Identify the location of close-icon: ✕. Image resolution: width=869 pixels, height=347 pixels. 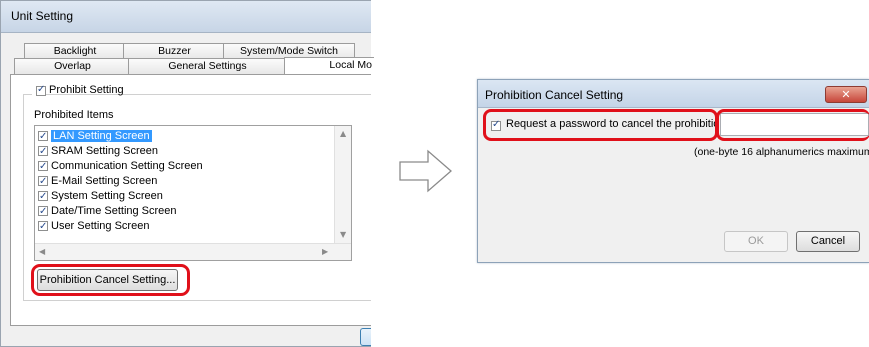
(846, 94).